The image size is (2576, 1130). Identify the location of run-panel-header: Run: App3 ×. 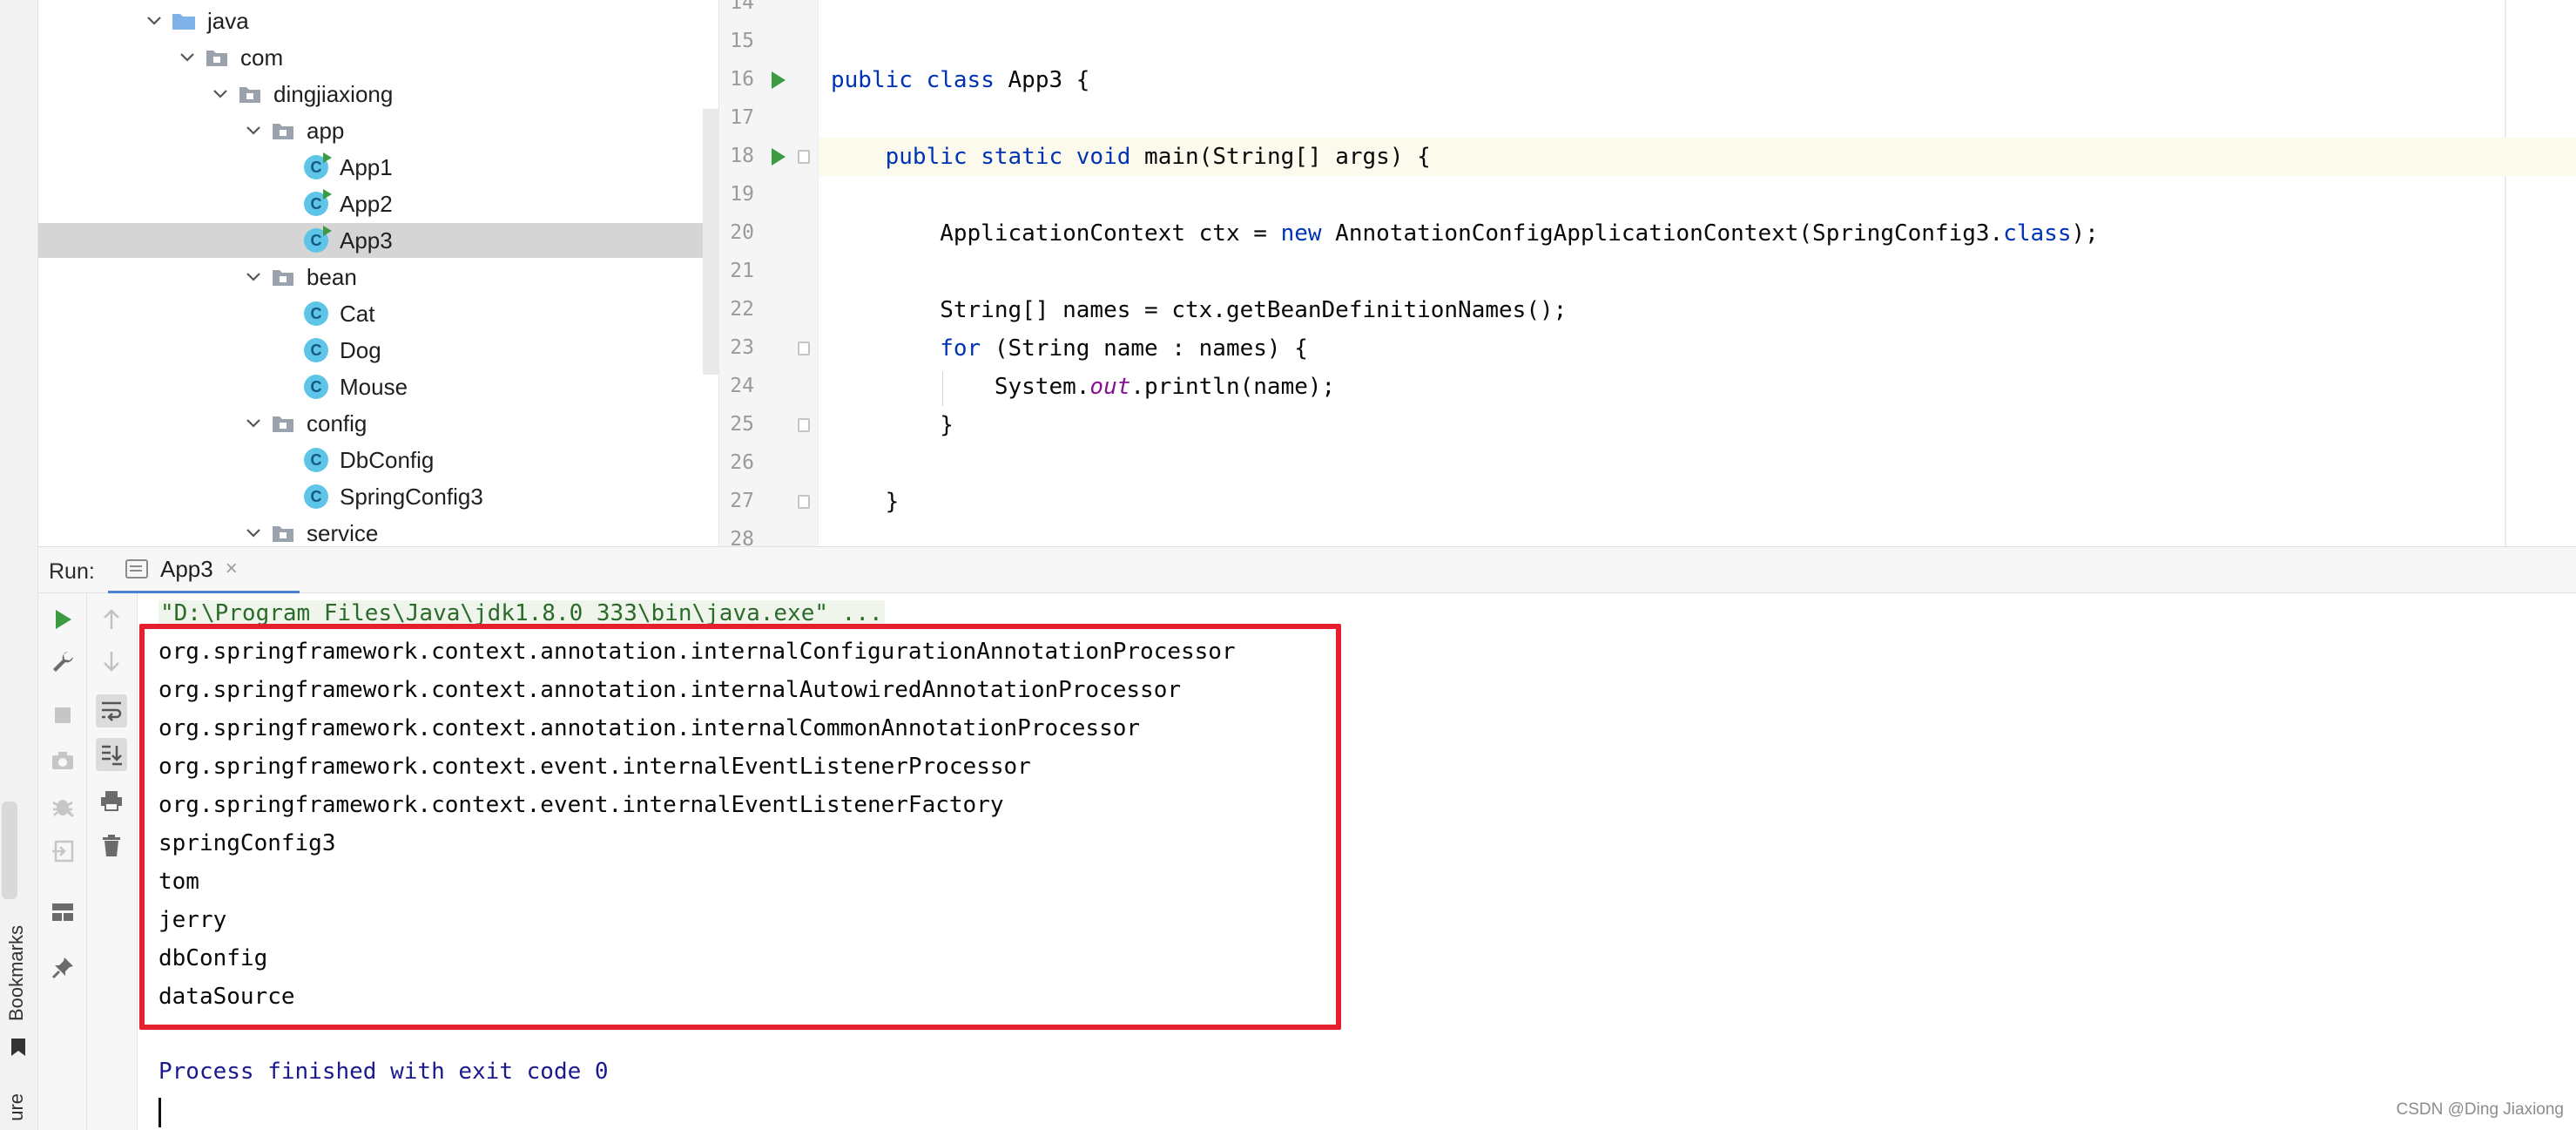
(1307, 570).